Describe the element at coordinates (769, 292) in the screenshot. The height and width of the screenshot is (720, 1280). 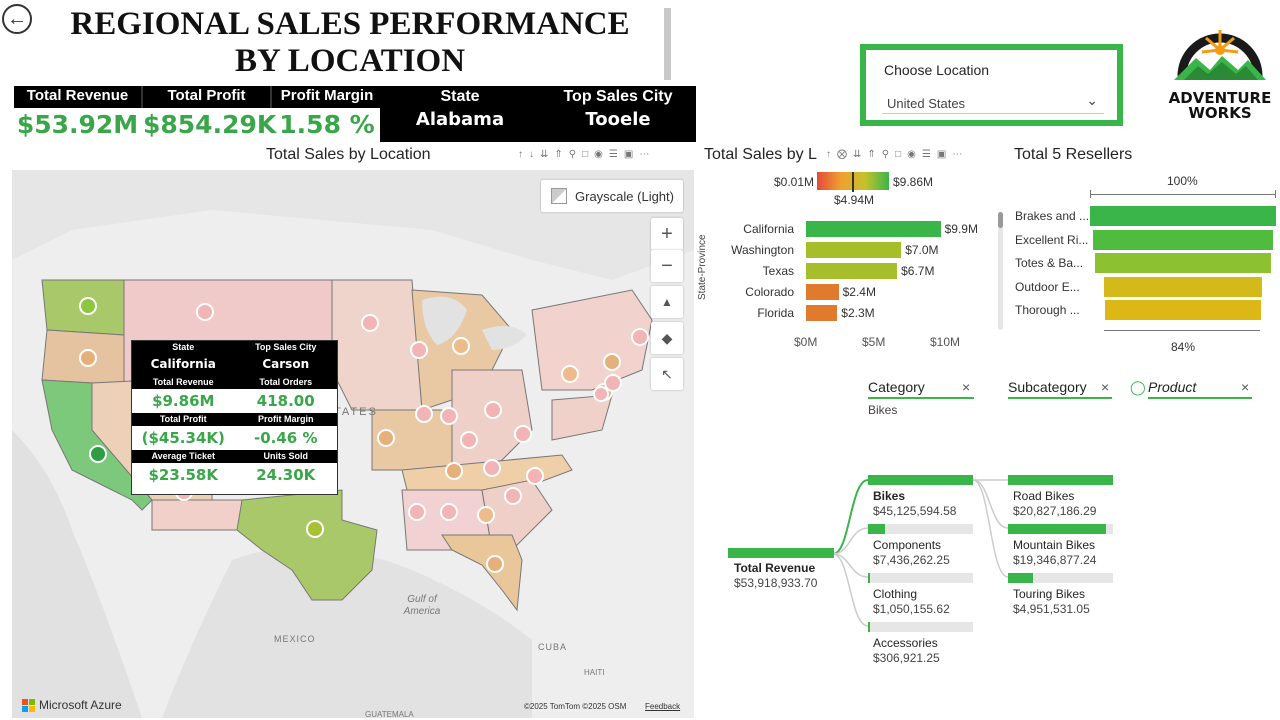
I see `bar-category-label: Colorado` at that location.